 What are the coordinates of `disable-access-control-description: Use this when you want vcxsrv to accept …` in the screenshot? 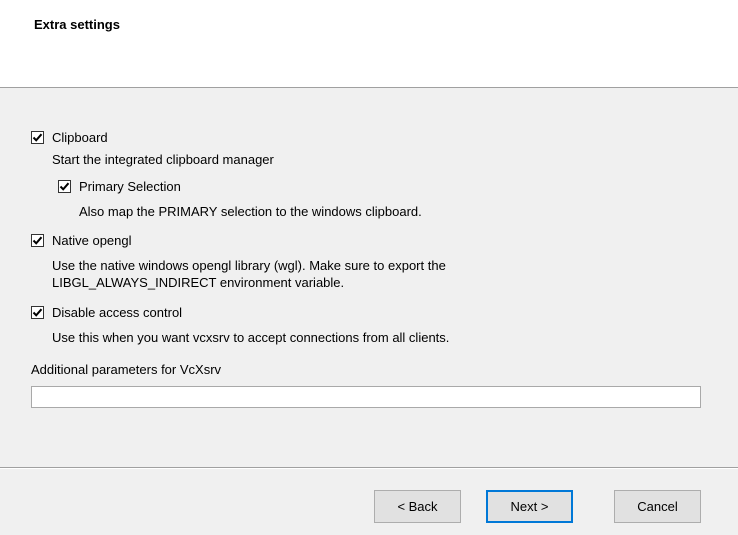 It's located at (251, 337).